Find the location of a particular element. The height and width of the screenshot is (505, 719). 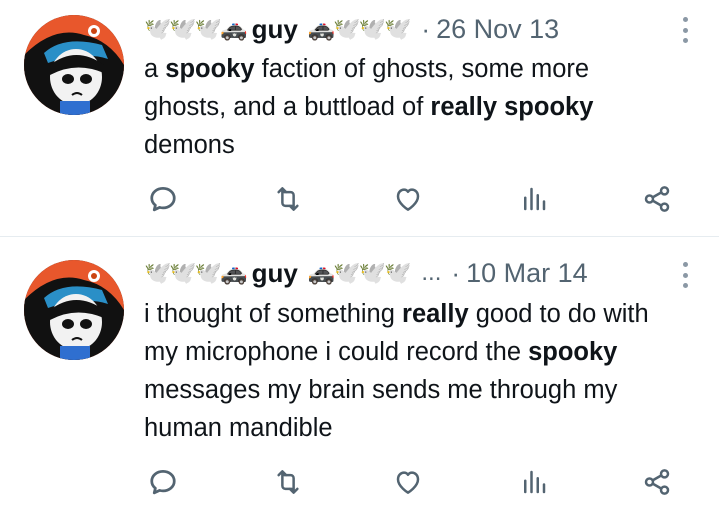

tweet-header: 🕊️🕊️🕊️🚓 guy 🚓🕊️🕊️🕊️ · 26 Nov 13 is located at coordinates (421, 29).